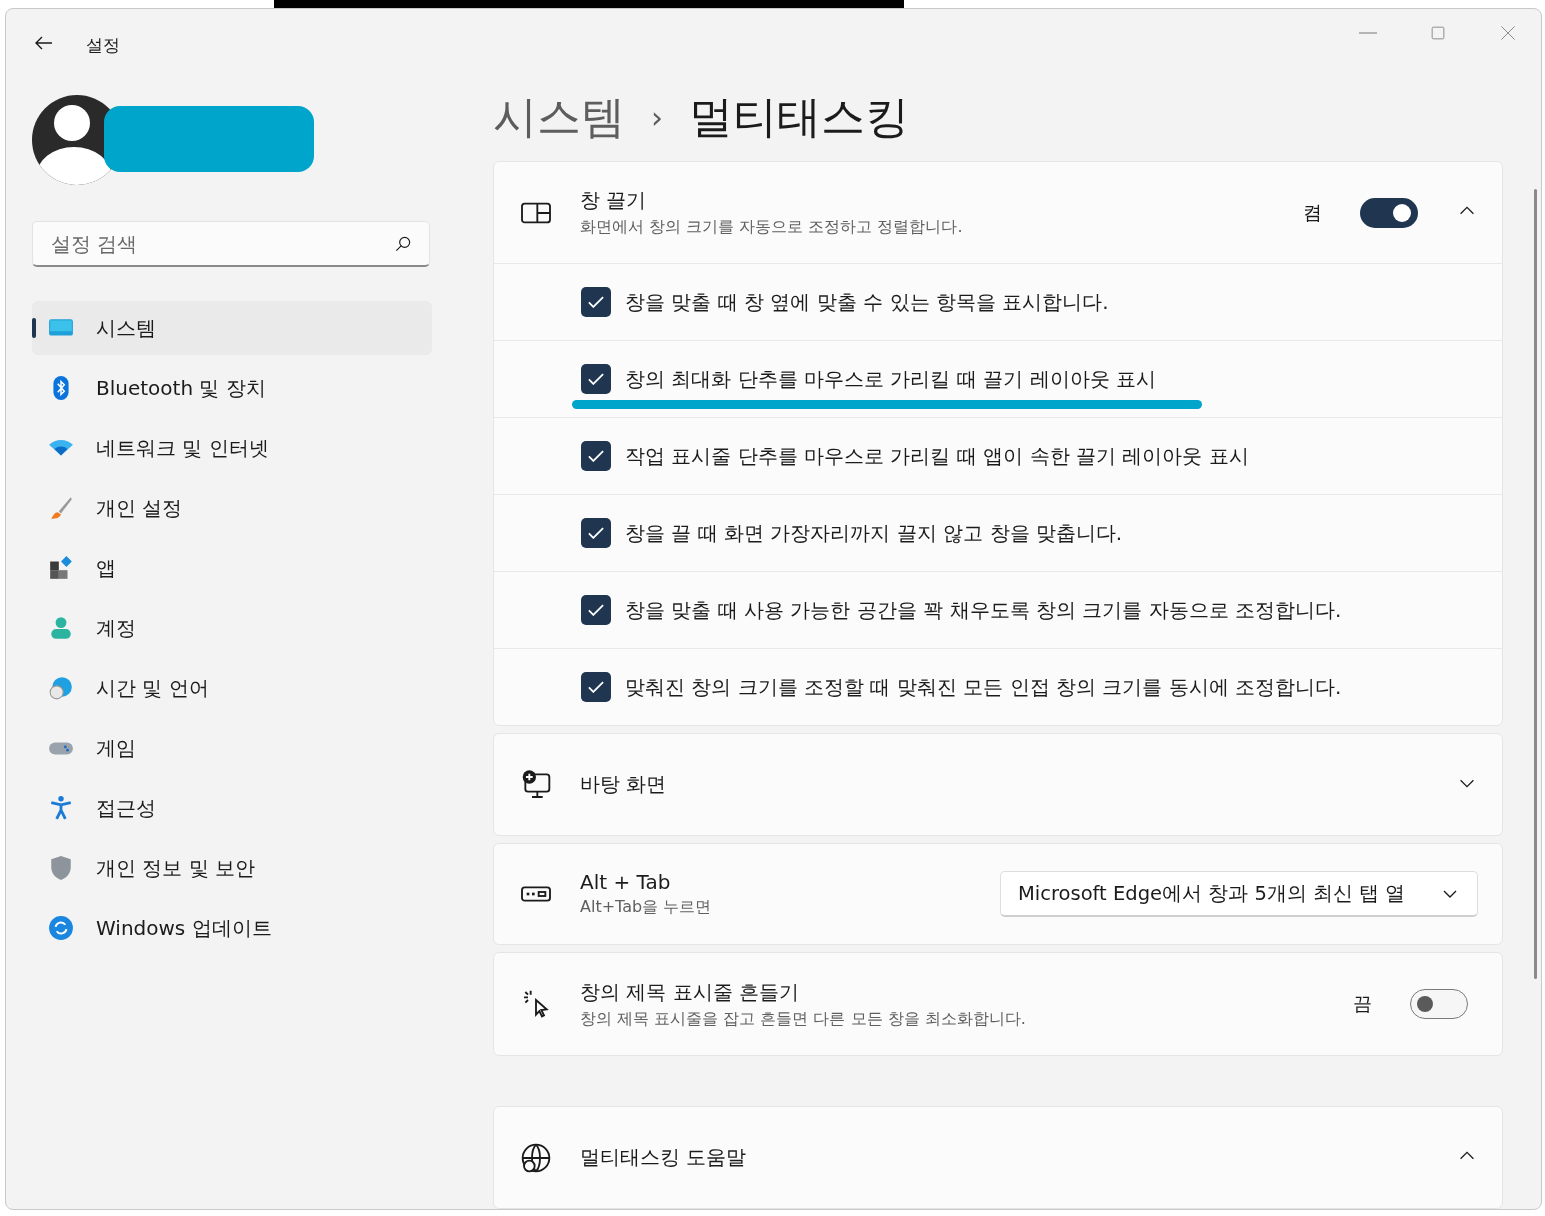  Describe the element at coordinates (61, 628) in the screenshot. I see `person-icon` at that location.